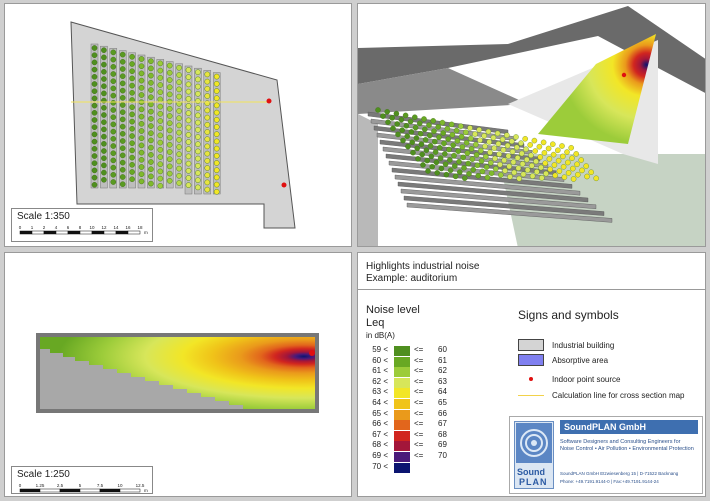  What do you see at coordinates (393, 310) in the screenshot?
I see `noise-level-title: Noise level` at bounding box center [393, 310].